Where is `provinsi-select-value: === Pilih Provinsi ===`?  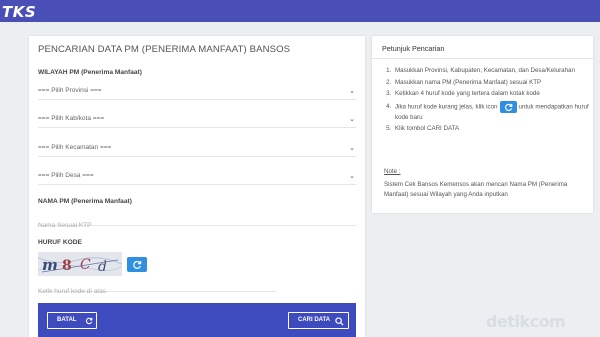
provinsi-select-value: === Pilih Provinsi === is located at coordinates (70, 90).